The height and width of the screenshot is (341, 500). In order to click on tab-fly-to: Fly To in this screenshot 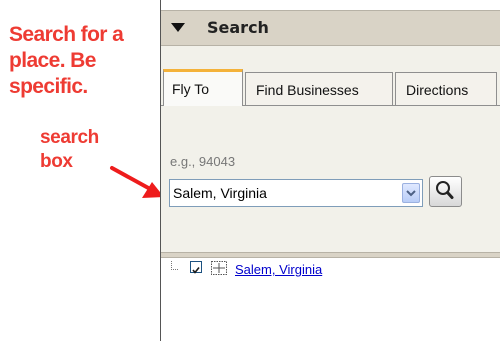, I will do `click(203, 87)`.